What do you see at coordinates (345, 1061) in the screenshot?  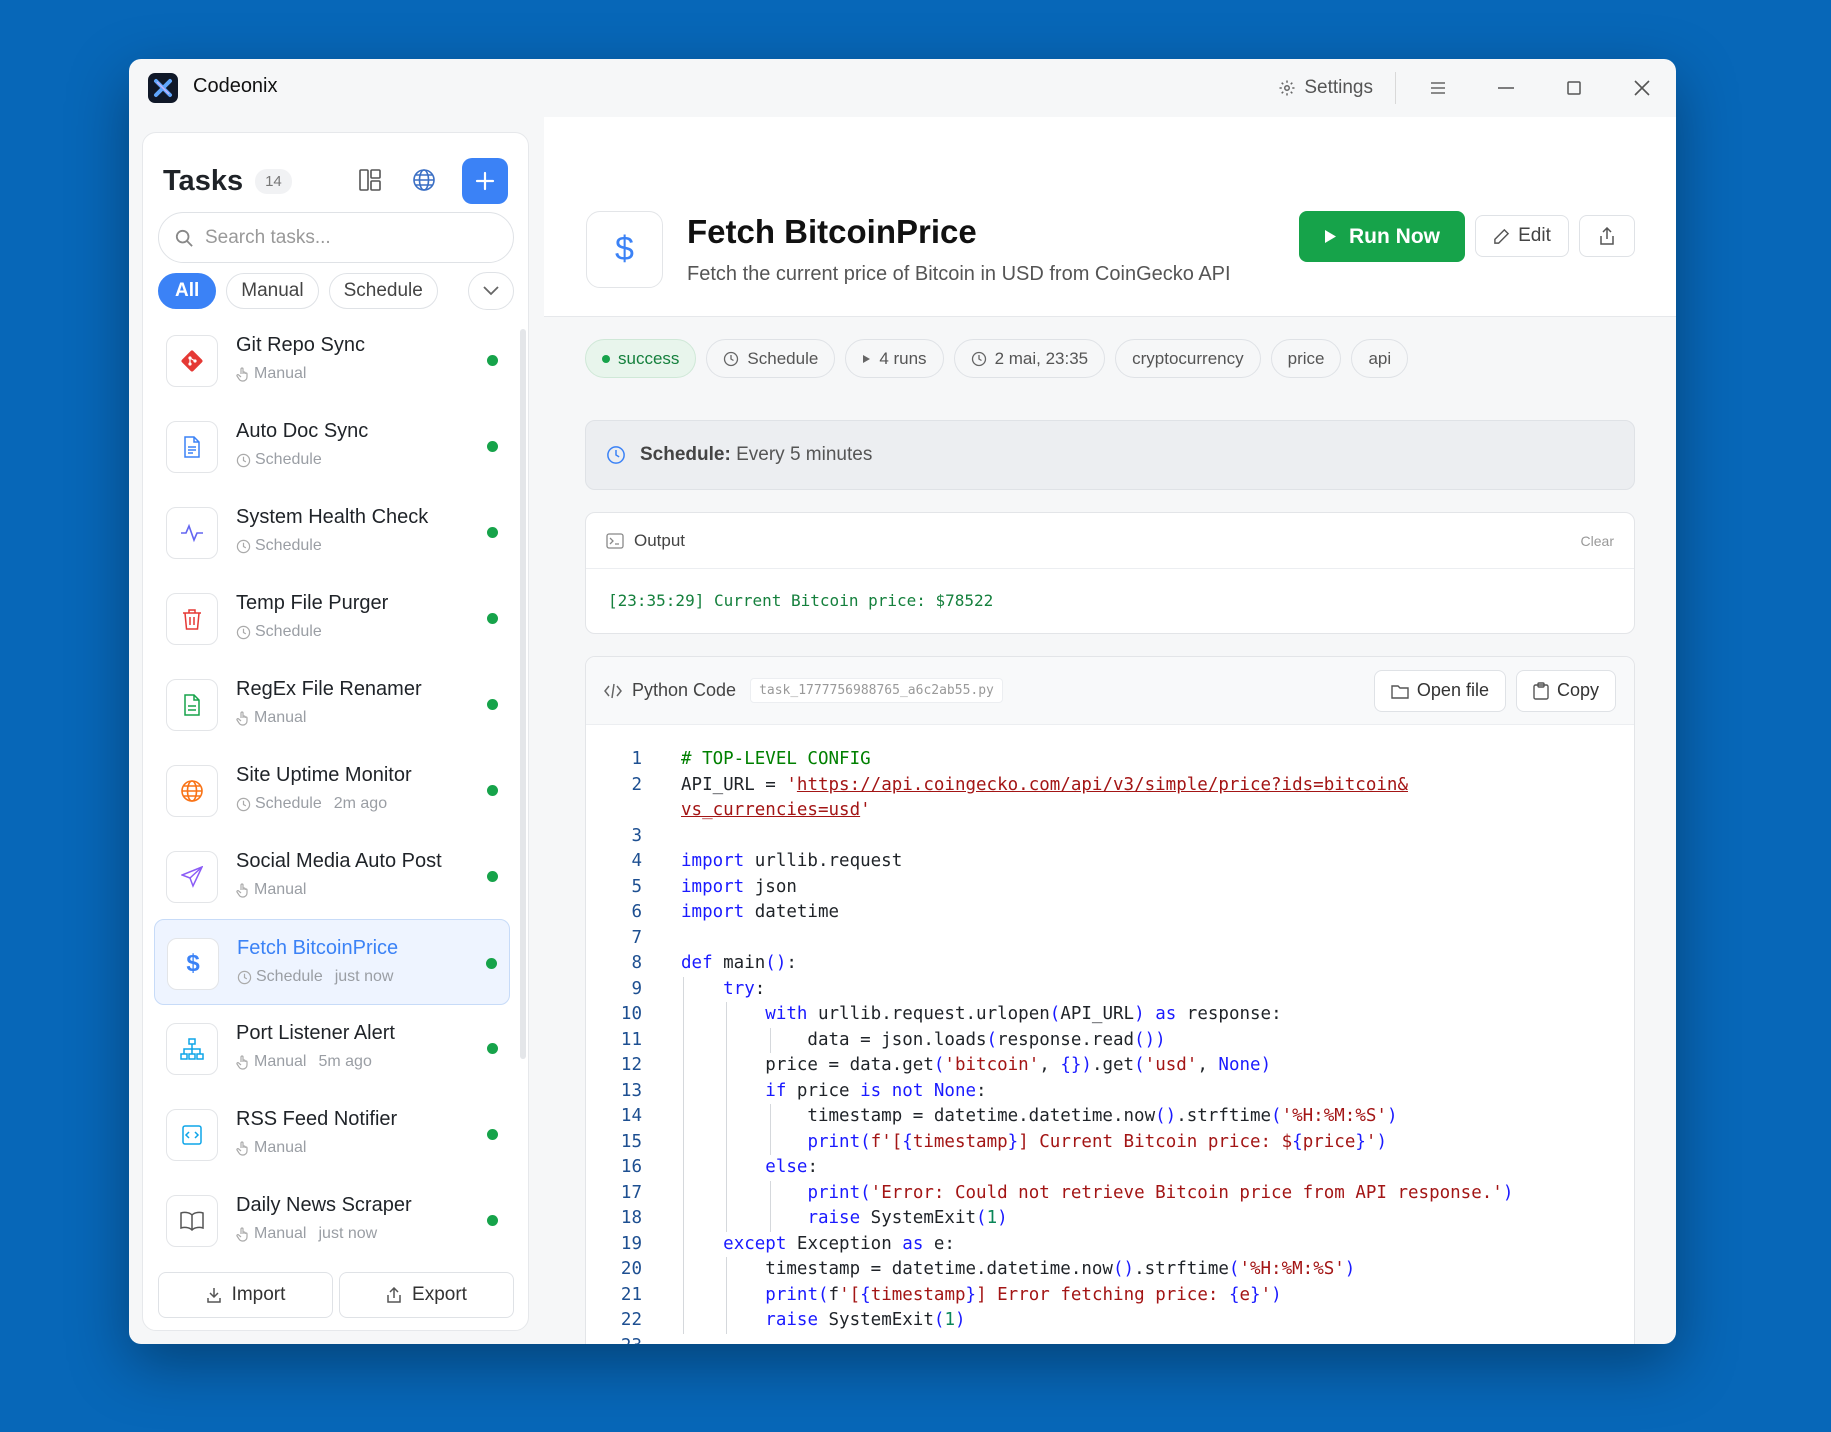 I see `task-last-run: 5m ago` at bounding box center [345, 1061].